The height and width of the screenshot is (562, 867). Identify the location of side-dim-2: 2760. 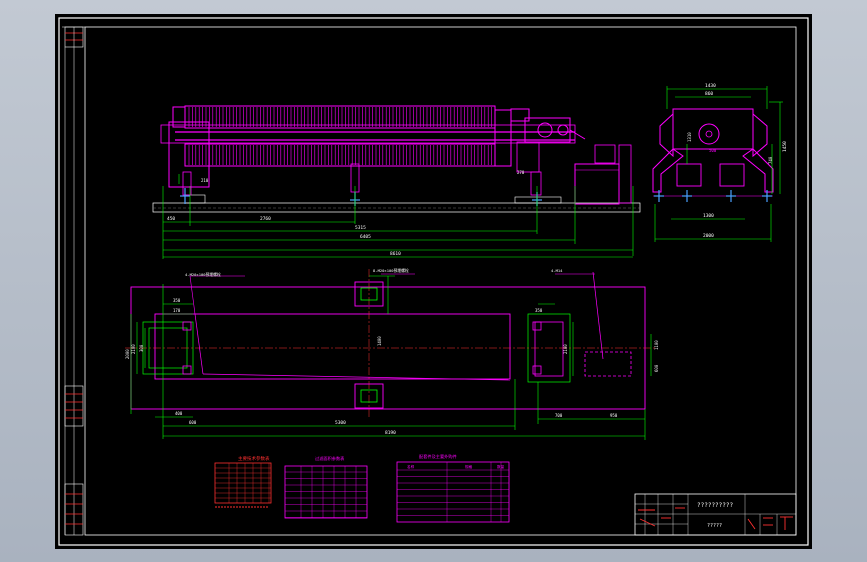
(265, 219).